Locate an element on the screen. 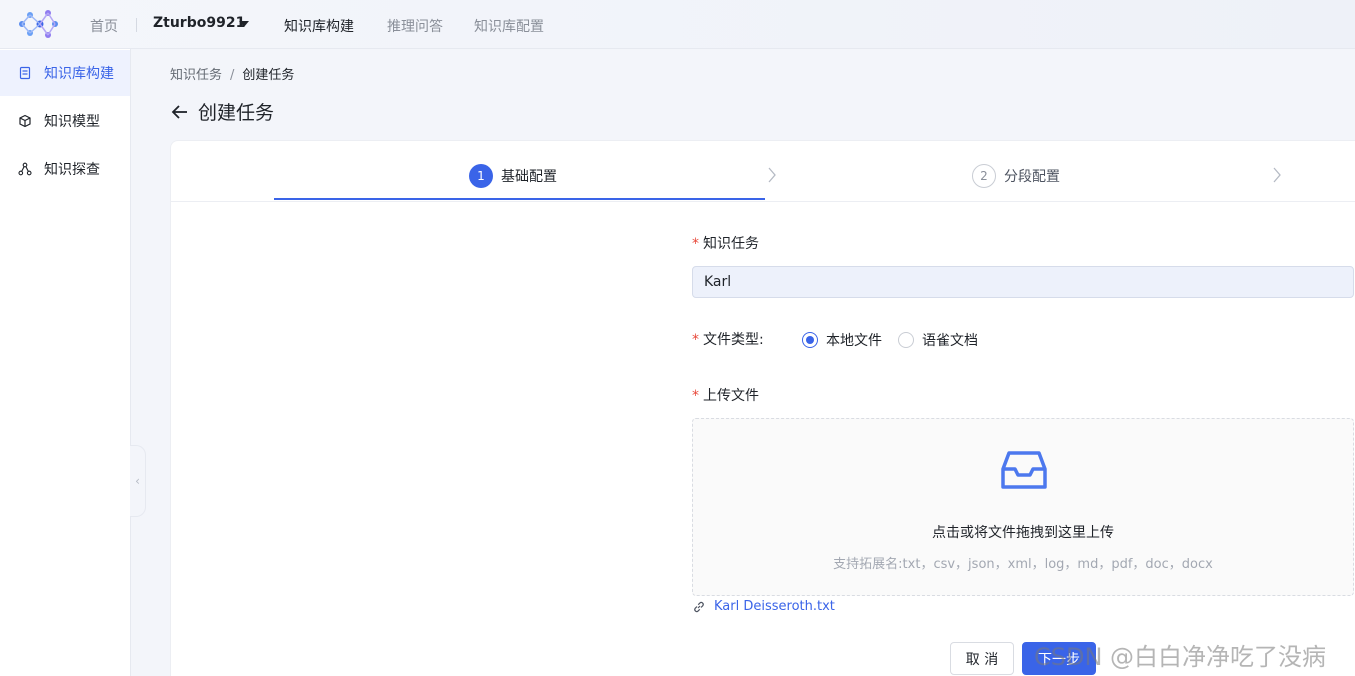 The width and height of the screenshot is (1355, 676). step-label: 基础配置 is located at coordinates (529, 177).